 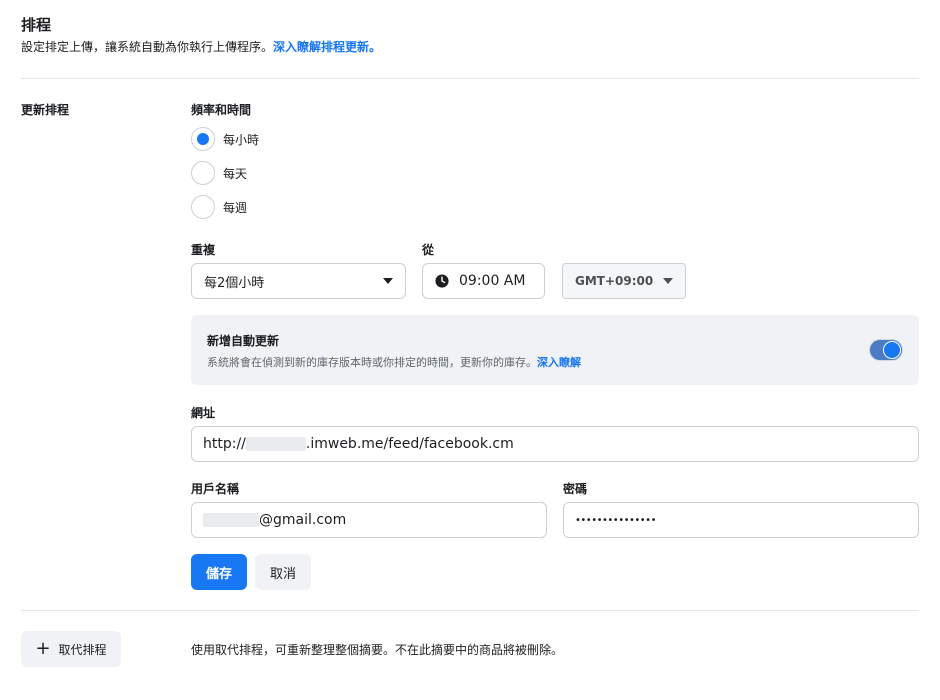 What do you see at coordinates (442, 281) in the screenshot?
I see `clock-icon` at bounding box center [442, 281].